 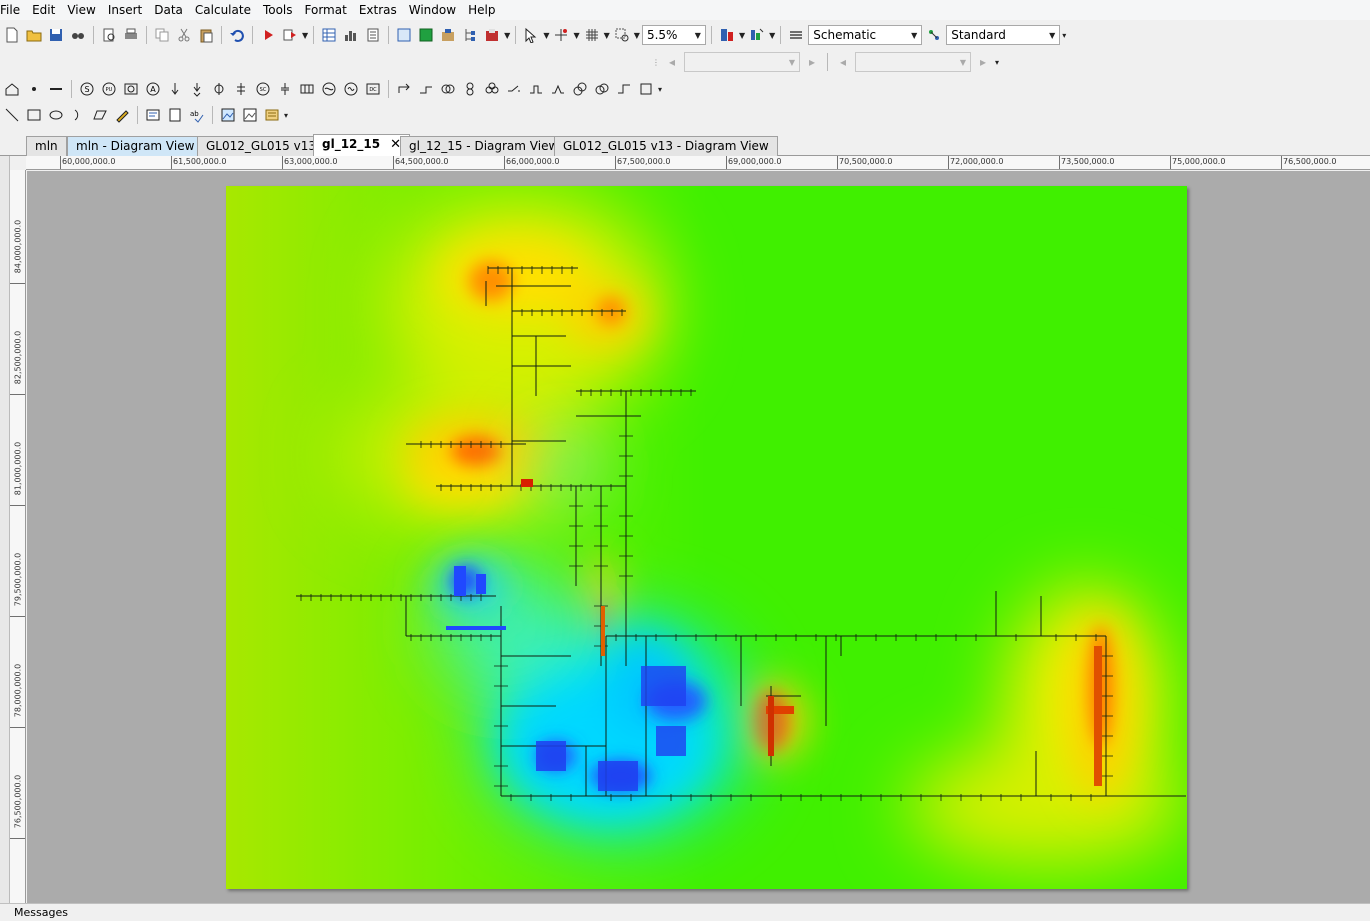 I want to click on select-pointer-icon, so click(x=531, y=35).